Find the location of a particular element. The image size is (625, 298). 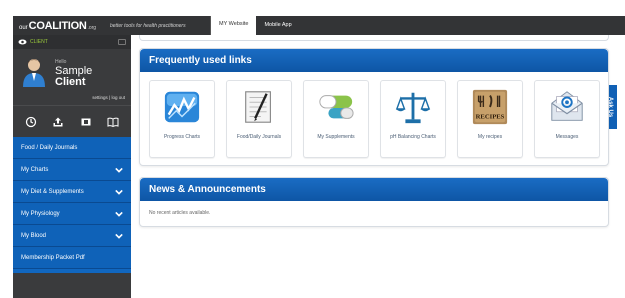

profile-area: Hello Sample Client settings | log out is located at coordinates (72, 77).